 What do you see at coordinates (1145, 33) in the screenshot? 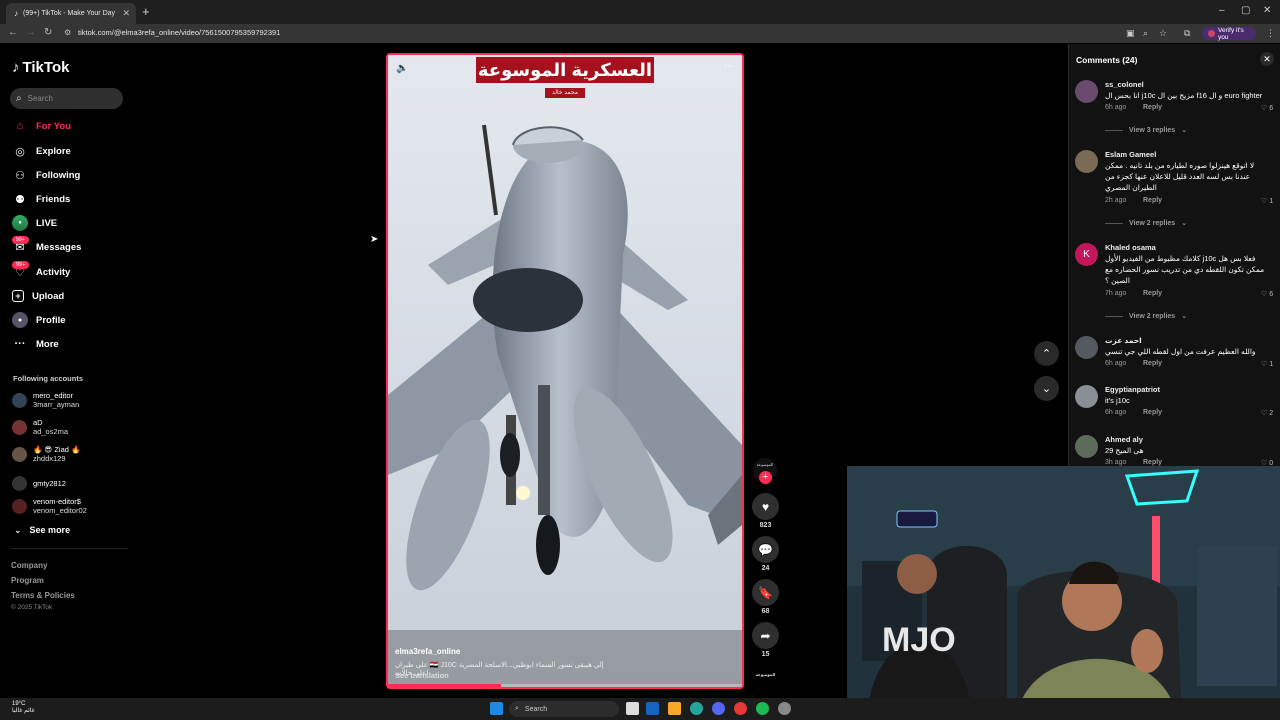
I see `zoom-icon: ⌕` at bounding box center [1145, 33].